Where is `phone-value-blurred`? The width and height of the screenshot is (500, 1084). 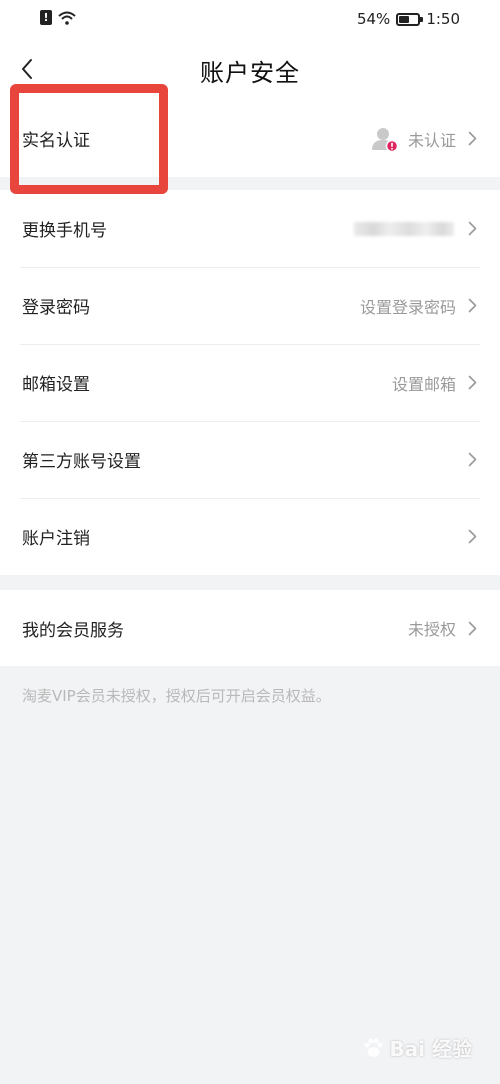 phone-value-blurred is located at coordinates (404, 228).